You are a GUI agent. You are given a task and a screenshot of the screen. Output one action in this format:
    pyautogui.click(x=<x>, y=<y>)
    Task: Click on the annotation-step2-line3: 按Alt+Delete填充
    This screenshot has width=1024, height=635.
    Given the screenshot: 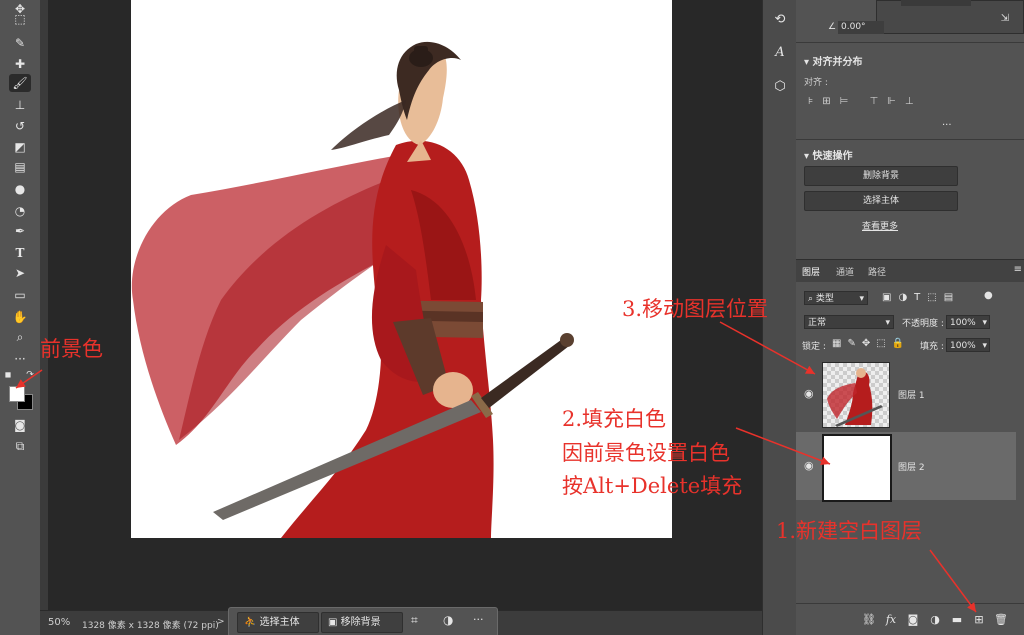 What is the action you would take?
    pyautogui.click(x=652, y=486)
    